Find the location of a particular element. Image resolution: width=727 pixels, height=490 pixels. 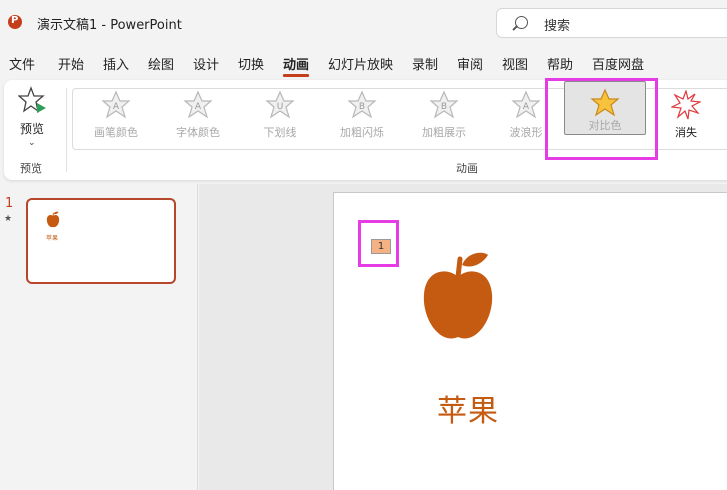

title-bar: 演示文稿1 - PowerPoint 搜索 is located at coordinates (363, 22).